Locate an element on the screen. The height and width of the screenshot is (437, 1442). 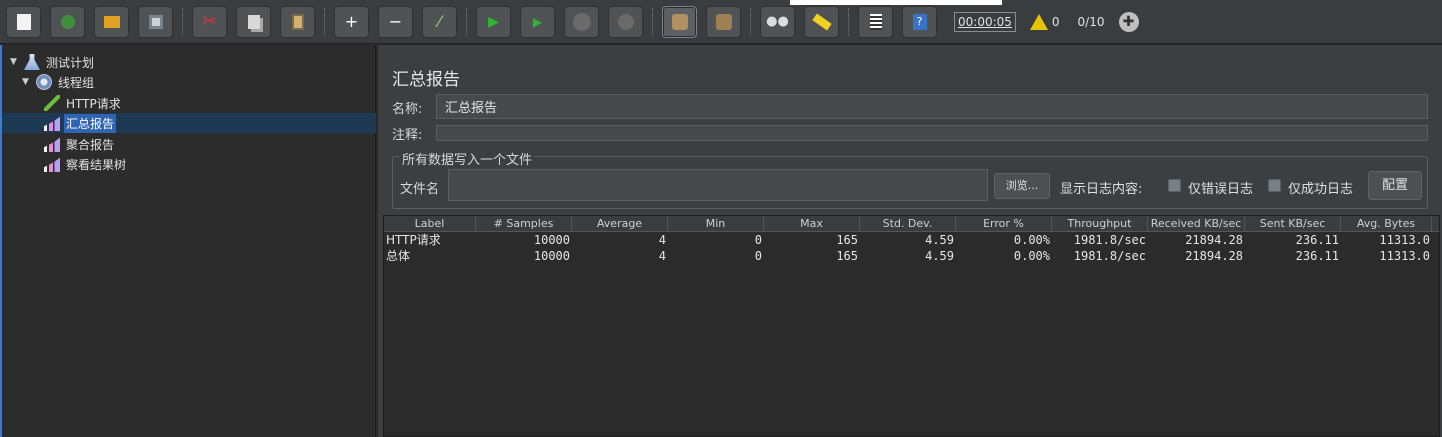
warning-indicator: 0 is located at coordinates (1044, 21).